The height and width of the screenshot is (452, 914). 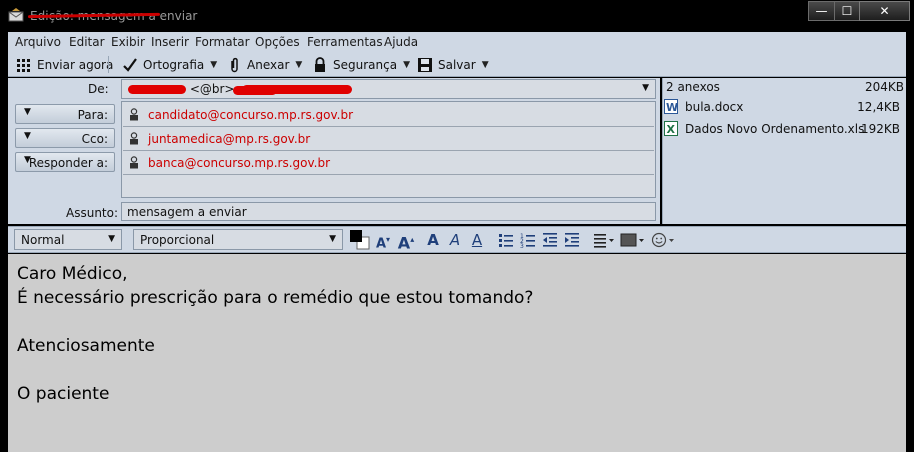 What do you see at coordinates (878, 107) in the screenshot?
I see `attachment-size: 12,4KB` at bounding box center [878, 107].